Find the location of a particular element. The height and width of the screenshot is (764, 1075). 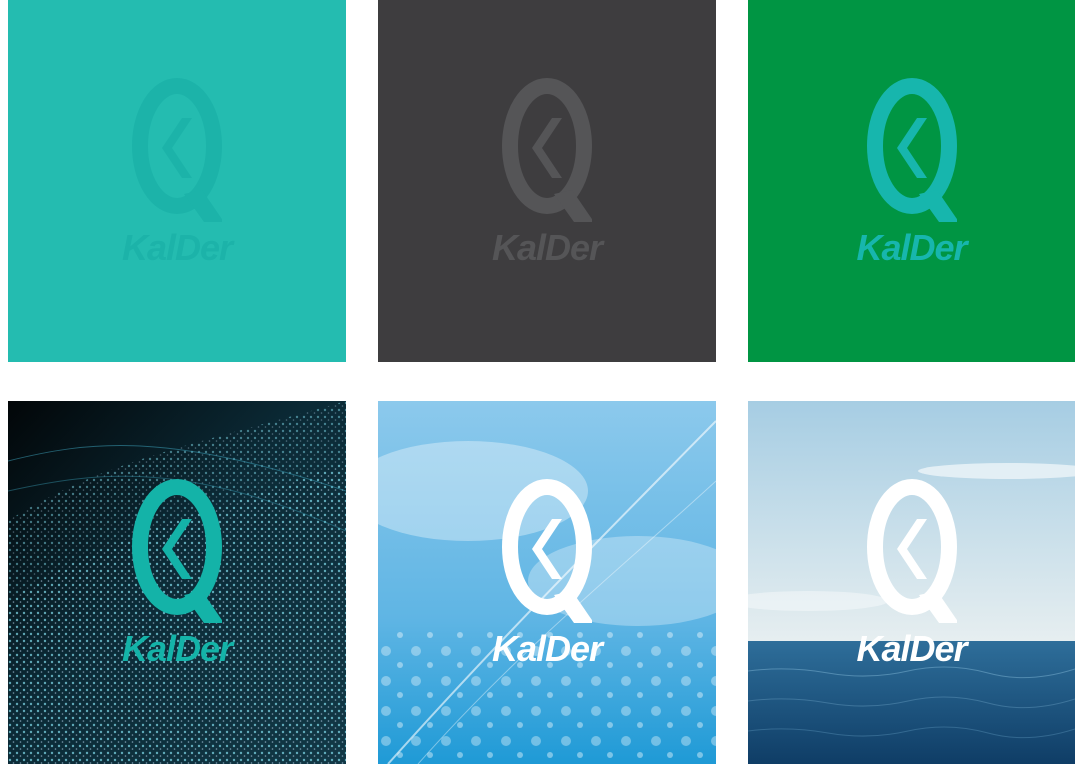

logo-panel-dark: KalDer is located at coordinates (547, 181).